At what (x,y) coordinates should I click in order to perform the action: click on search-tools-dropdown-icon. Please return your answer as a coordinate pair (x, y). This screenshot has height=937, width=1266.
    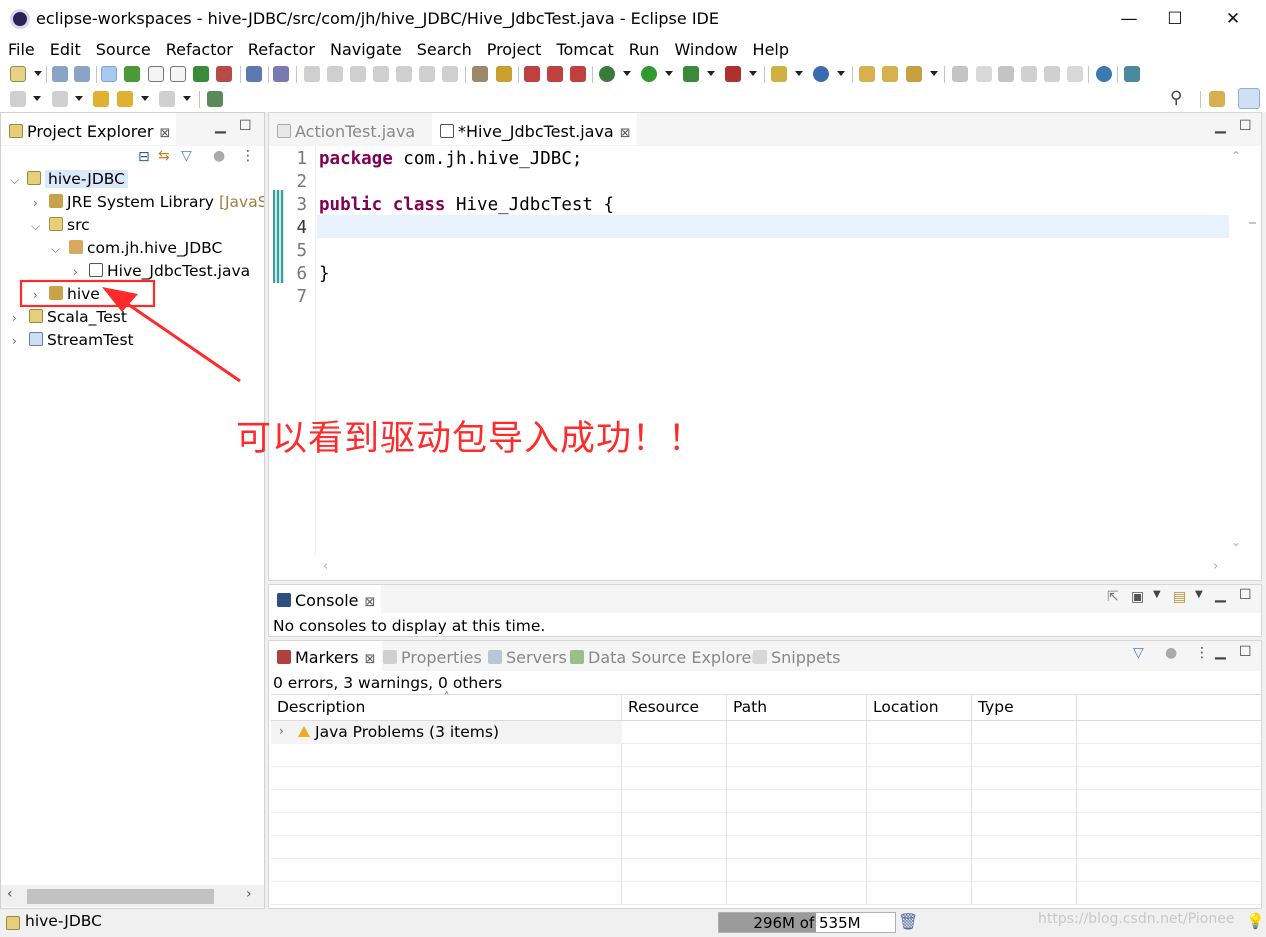
    Looking at the image, I should click on (934, 73).